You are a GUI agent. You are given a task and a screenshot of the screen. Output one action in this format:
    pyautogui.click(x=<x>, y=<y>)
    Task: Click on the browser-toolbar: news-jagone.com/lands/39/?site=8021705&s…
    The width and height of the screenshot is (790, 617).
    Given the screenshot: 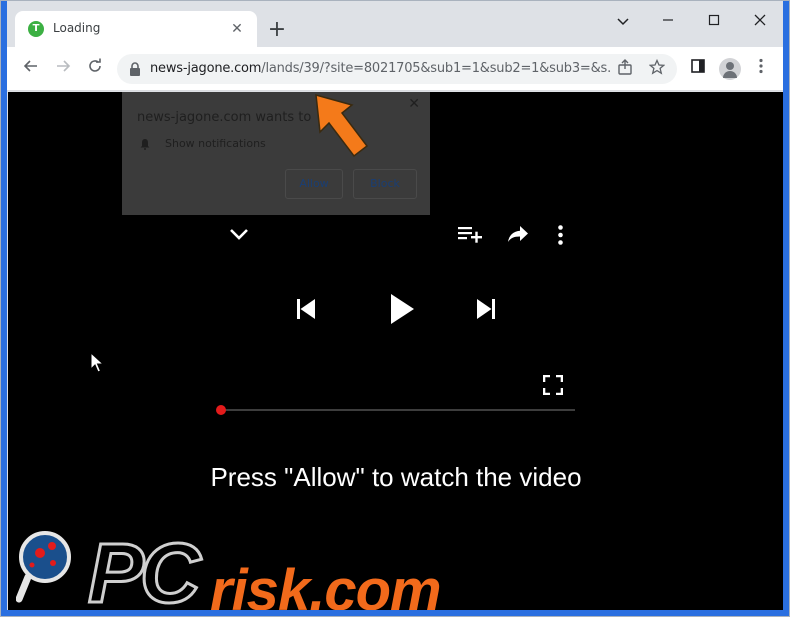 What is the action you would take?
    pyautogui.click(x=395, y=69)
    